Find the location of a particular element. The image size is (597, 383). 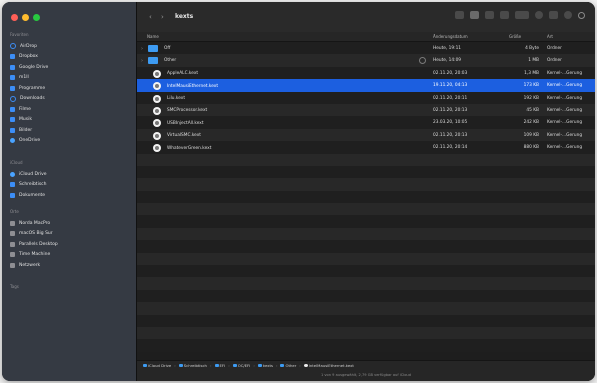

sidebar-item-home: m1ll is located at coordinates (70, 78).